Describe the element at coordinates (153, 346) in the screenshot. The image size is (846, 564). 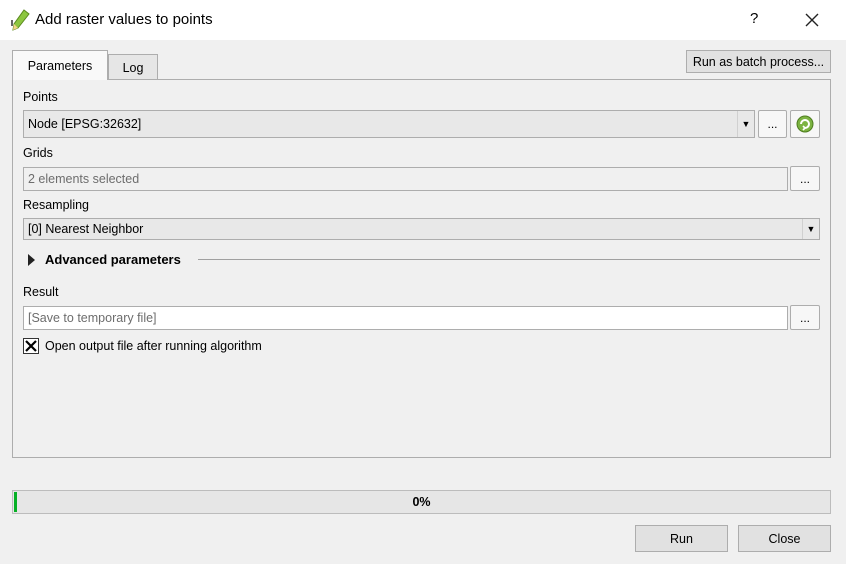
I see `open-output-label: Open output file after running algorithm` at that location.